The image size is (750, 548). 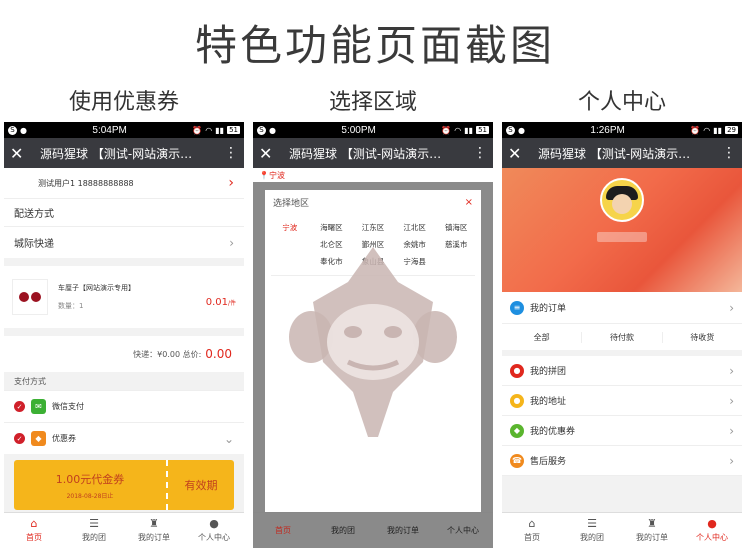 What do you see at coordinates (30, 297) in the screenshot?
I see `product-image` at bounding box center [30, 297].